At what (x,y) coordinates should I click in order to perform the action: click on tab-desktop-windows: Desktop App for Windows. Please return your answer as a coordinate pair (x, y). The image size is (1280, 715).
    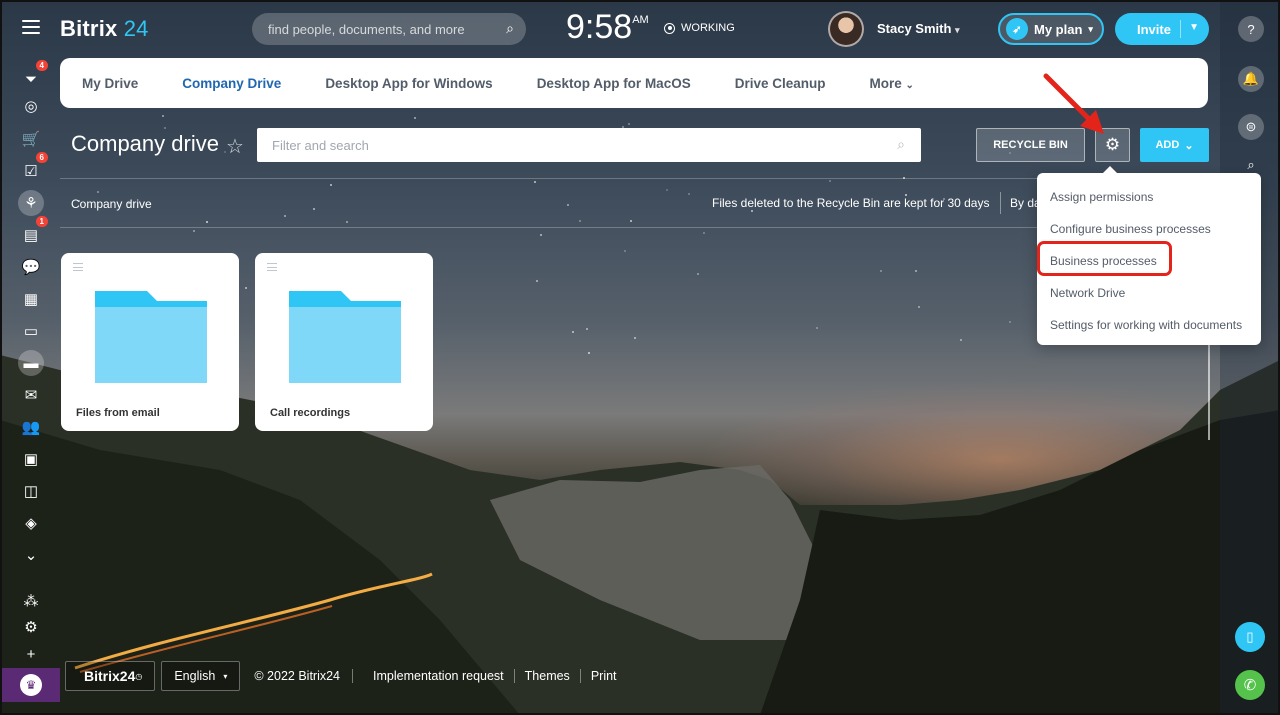
    Looking at the image, I should click on (408, 83).